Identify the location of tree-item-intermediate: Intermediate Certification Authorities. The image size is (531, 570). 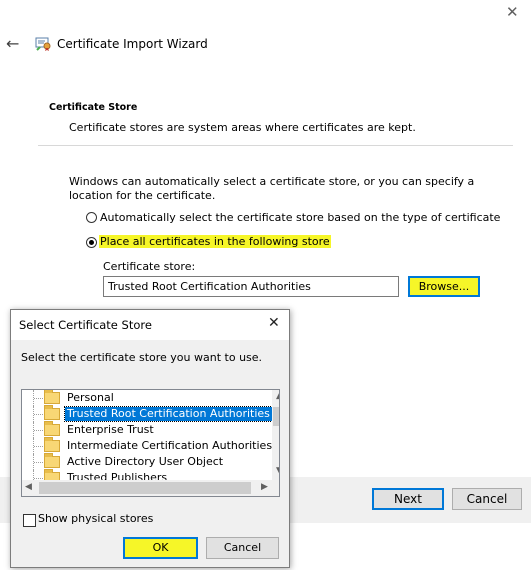
(147, 445).